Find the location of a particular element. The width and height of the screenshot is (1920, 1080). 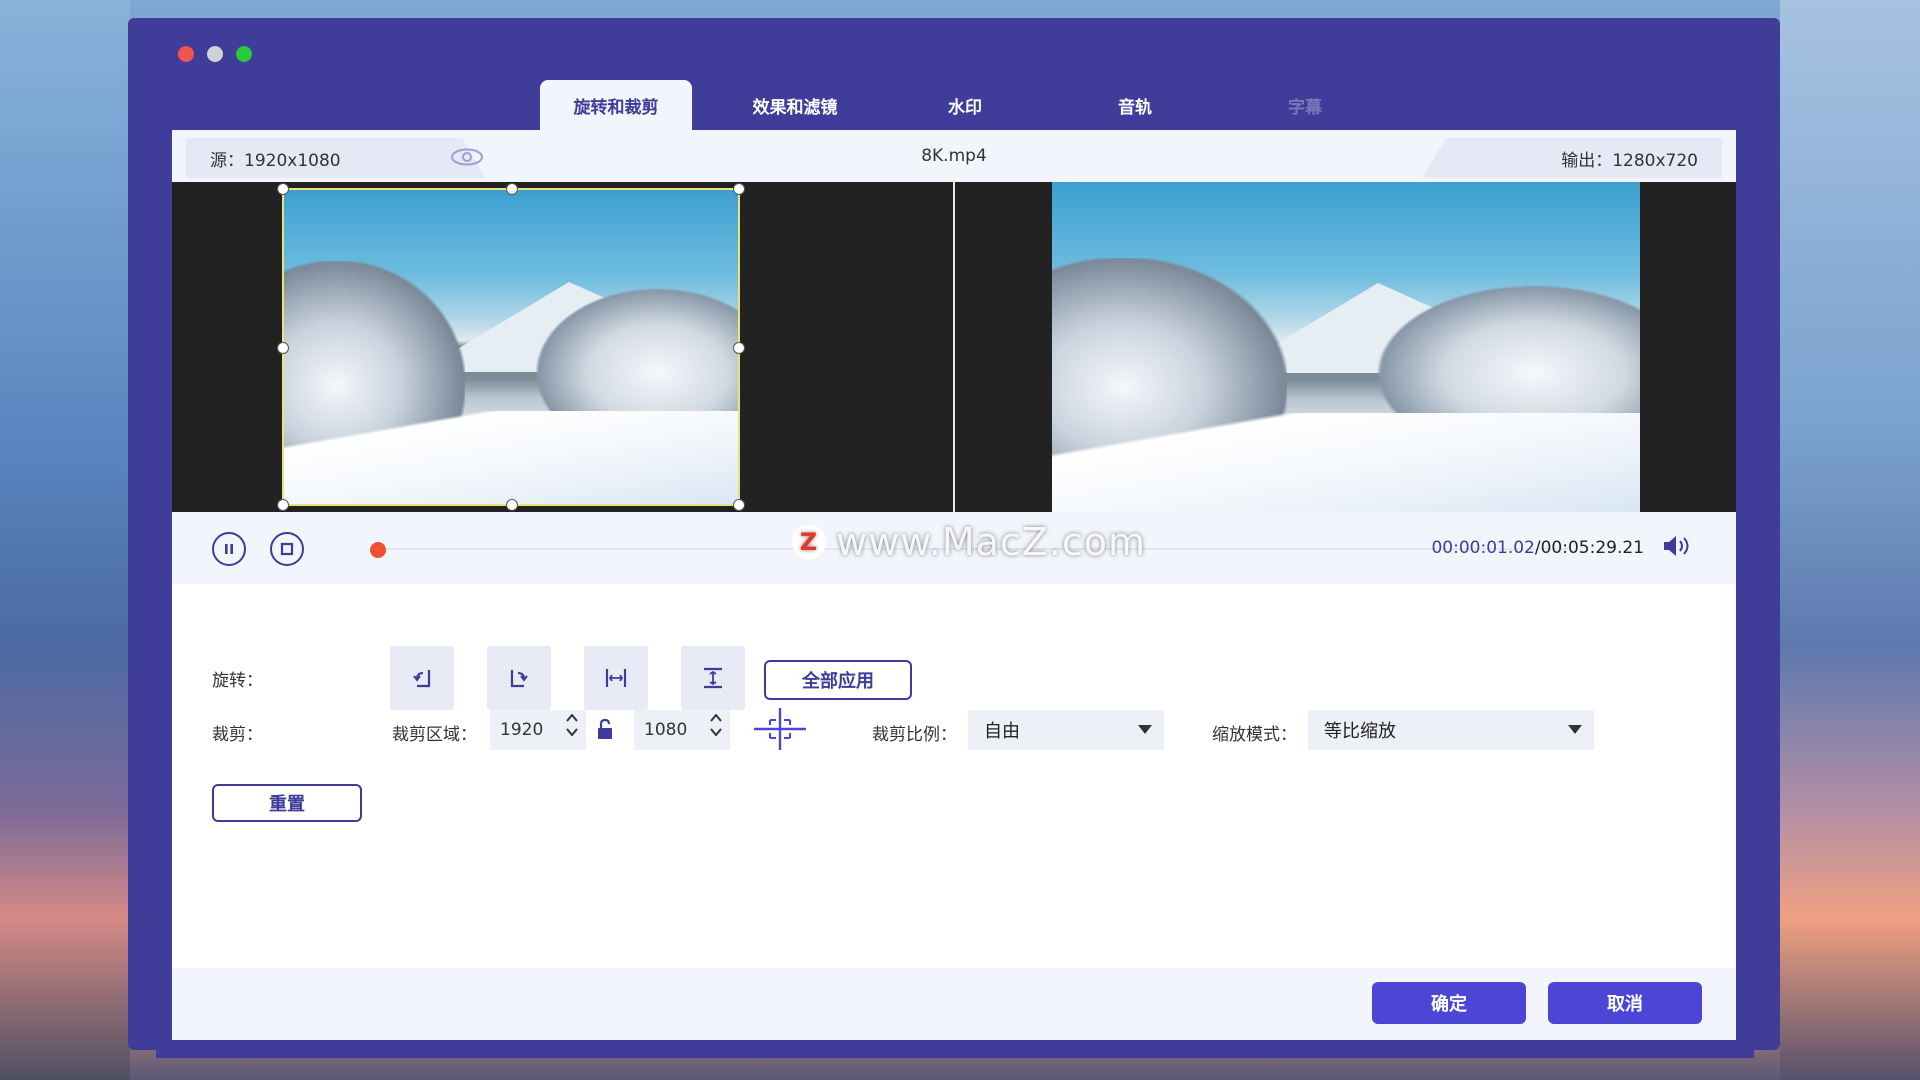

progress-knob is located at coordinates (378, 550).